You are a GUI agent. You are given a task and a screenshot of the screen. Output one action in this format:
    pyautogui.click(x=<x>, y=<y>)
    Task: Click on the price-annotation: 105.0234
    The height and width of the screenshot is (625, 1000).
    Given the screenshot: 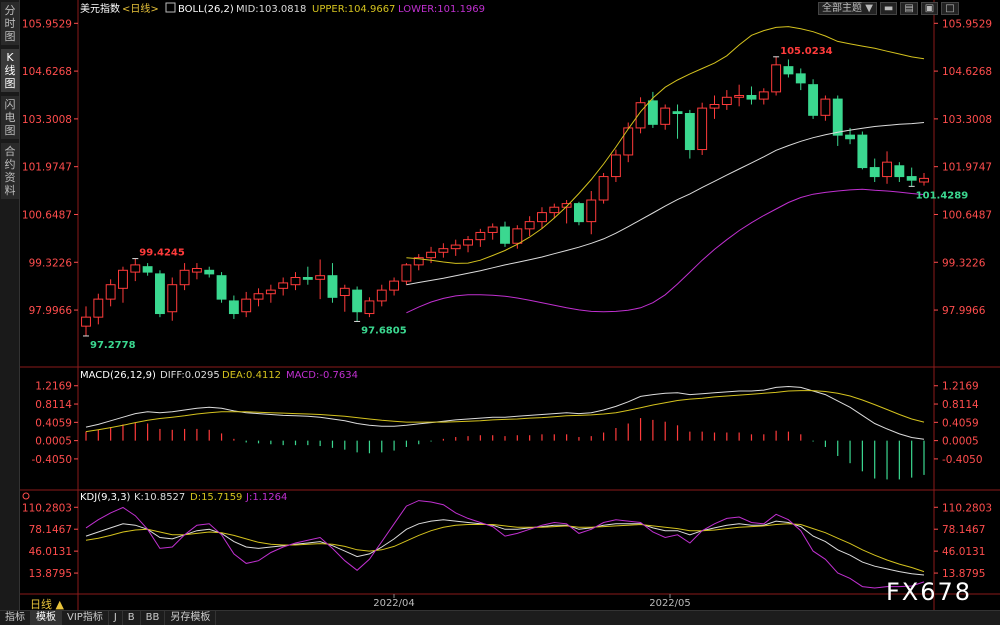 What is the action you would take?
    pyautogui.click(x=806, y=51)
    